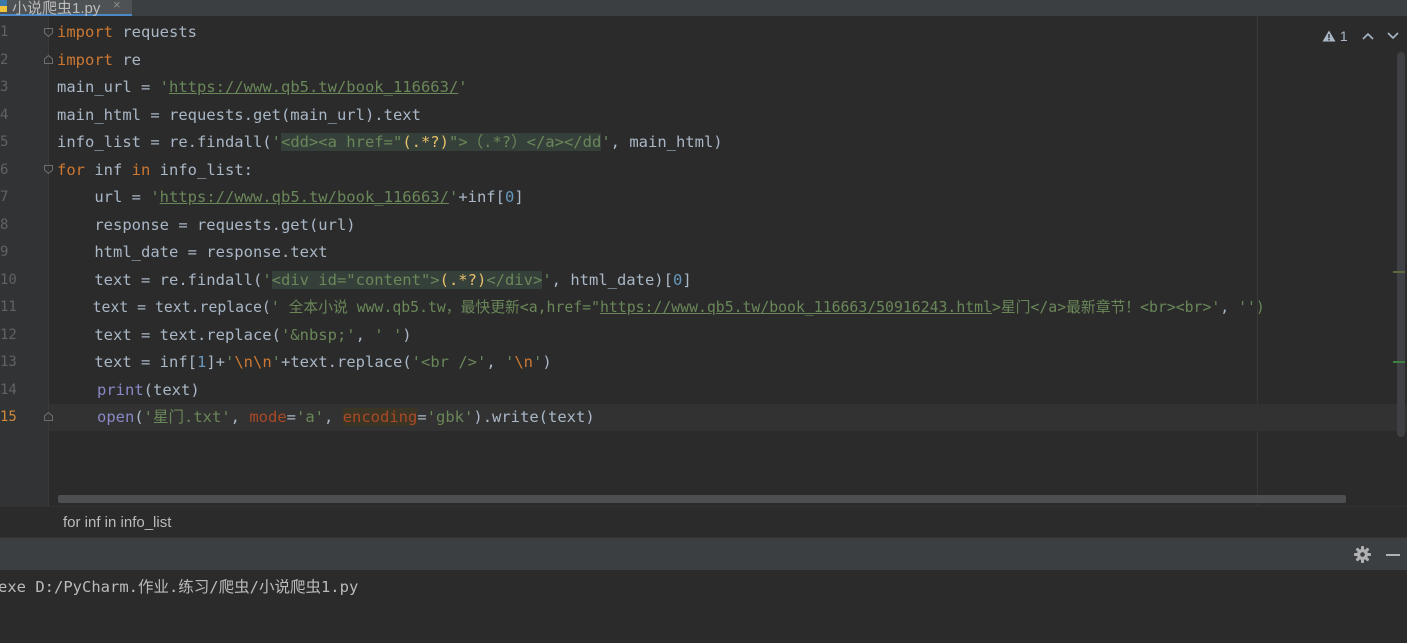  Describe the element at coordinates (1343, 36) in the screenshot. I see `warning-count: 1` at that location.